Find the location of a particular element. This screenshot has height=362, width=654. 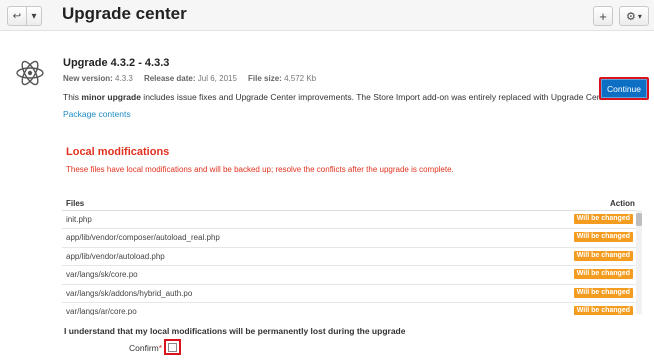

file-path: var/langs/ar/core.po is located at coordinates (101, 310).